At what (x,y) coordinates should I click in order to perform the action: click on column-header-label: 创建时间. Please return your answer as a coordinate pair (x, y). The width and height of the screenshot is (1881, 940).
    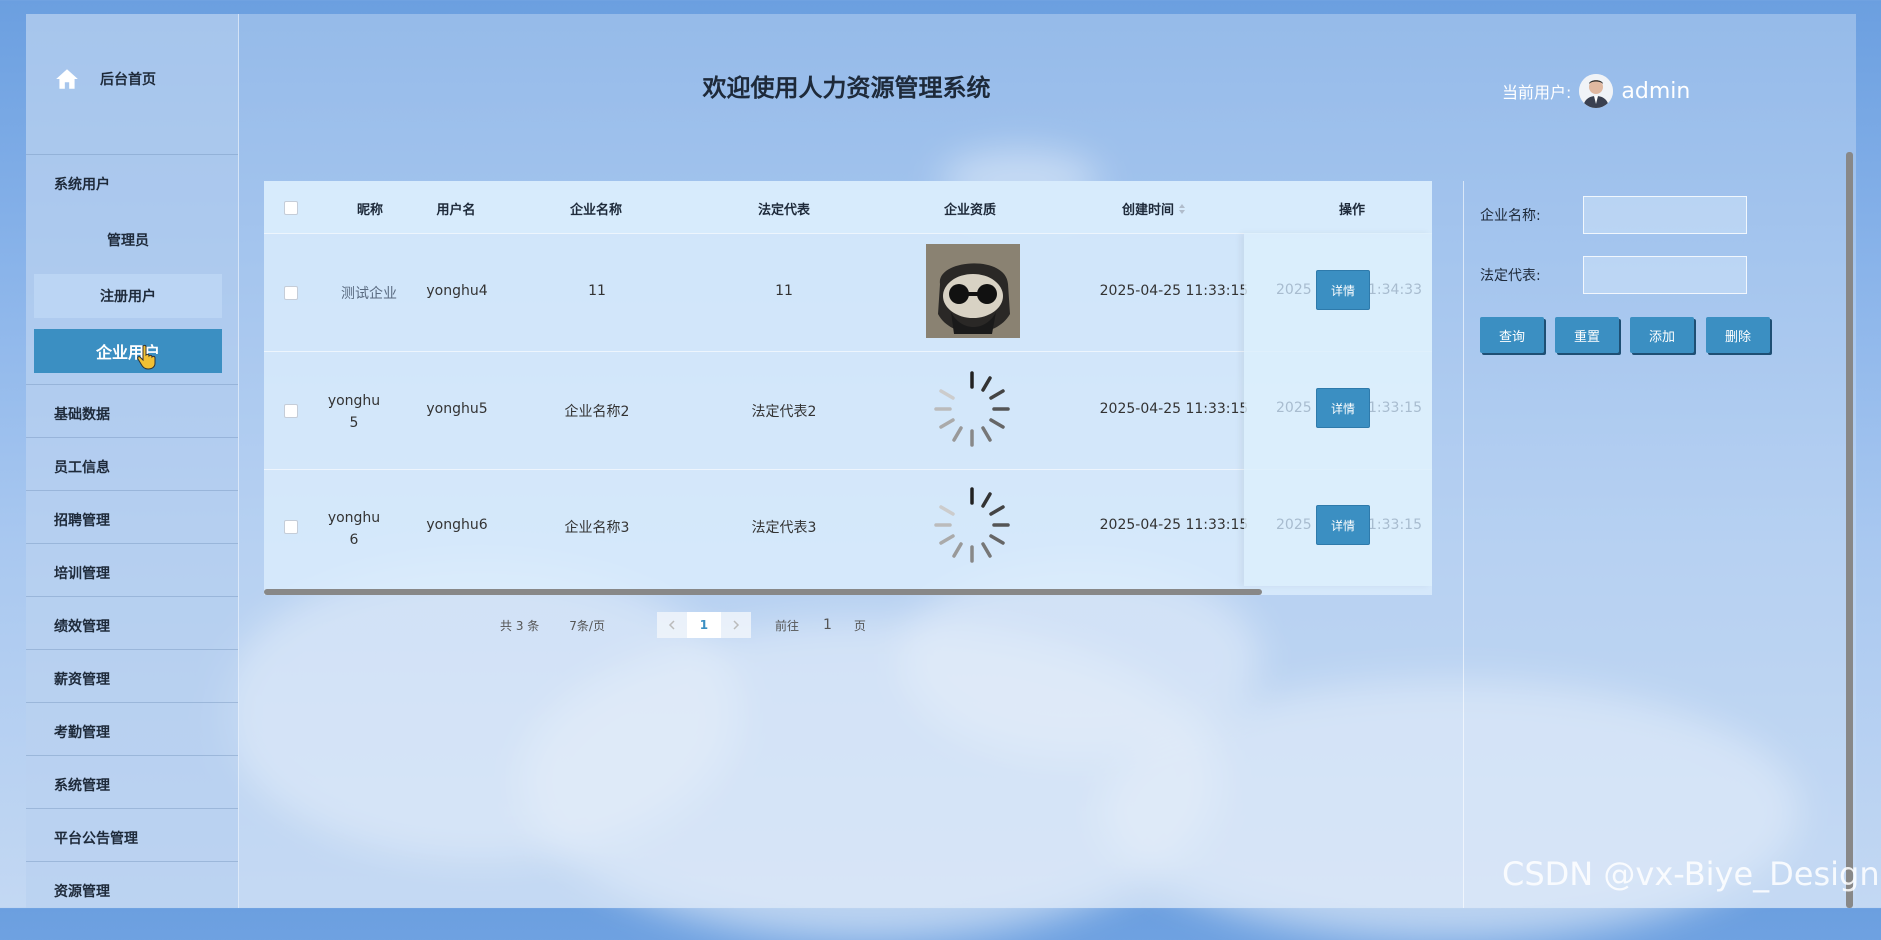
    Looking at the image, I should click on (1147, 210).